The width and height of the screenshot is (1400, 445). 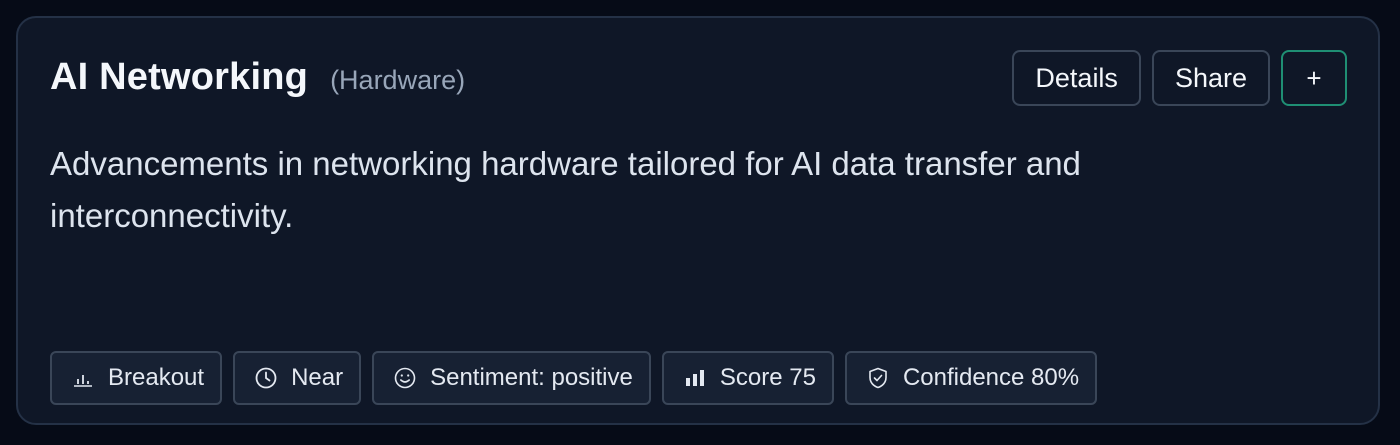 I want to click on tag-label: Confidence 80%, so click(x=991, y=377).